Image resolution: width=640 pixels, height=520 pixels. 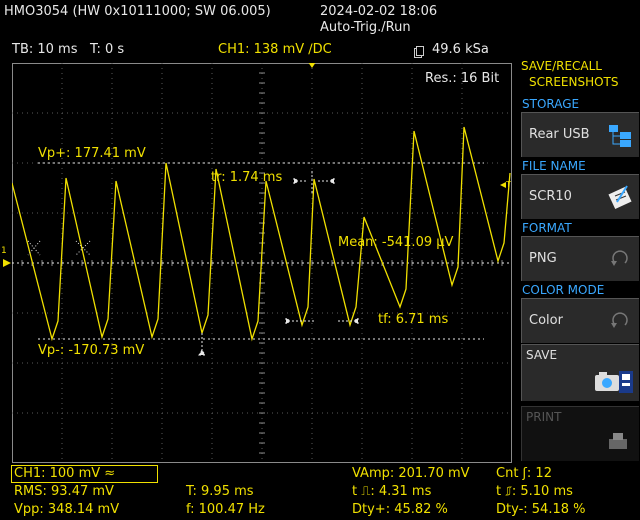 I want to click on duty-pos-value: Dty+: 45.82 %, so click(x=400, y=509).